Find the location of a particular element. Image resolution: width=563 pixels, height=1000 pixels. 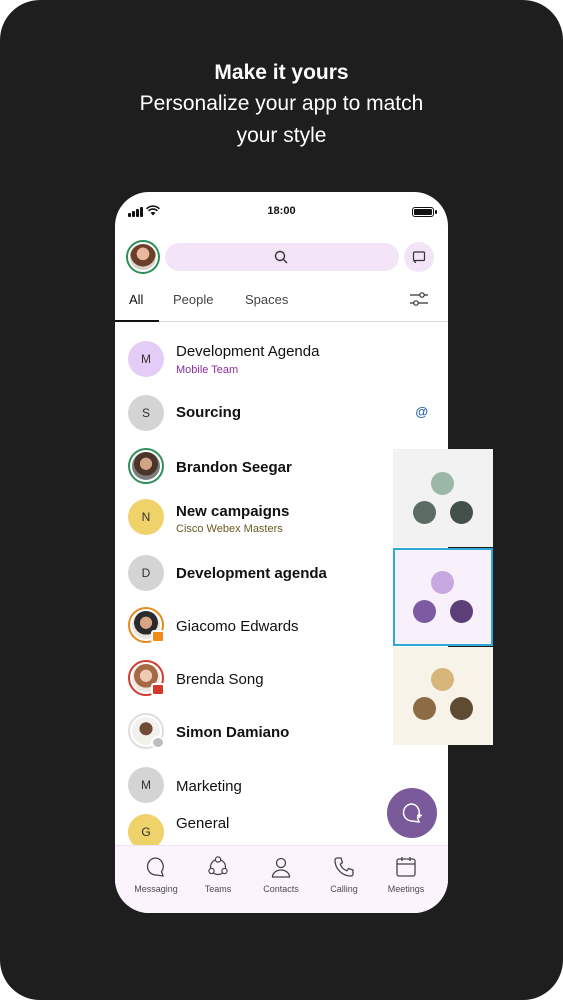

screen-share-icon is located at coordinates (158, 689).